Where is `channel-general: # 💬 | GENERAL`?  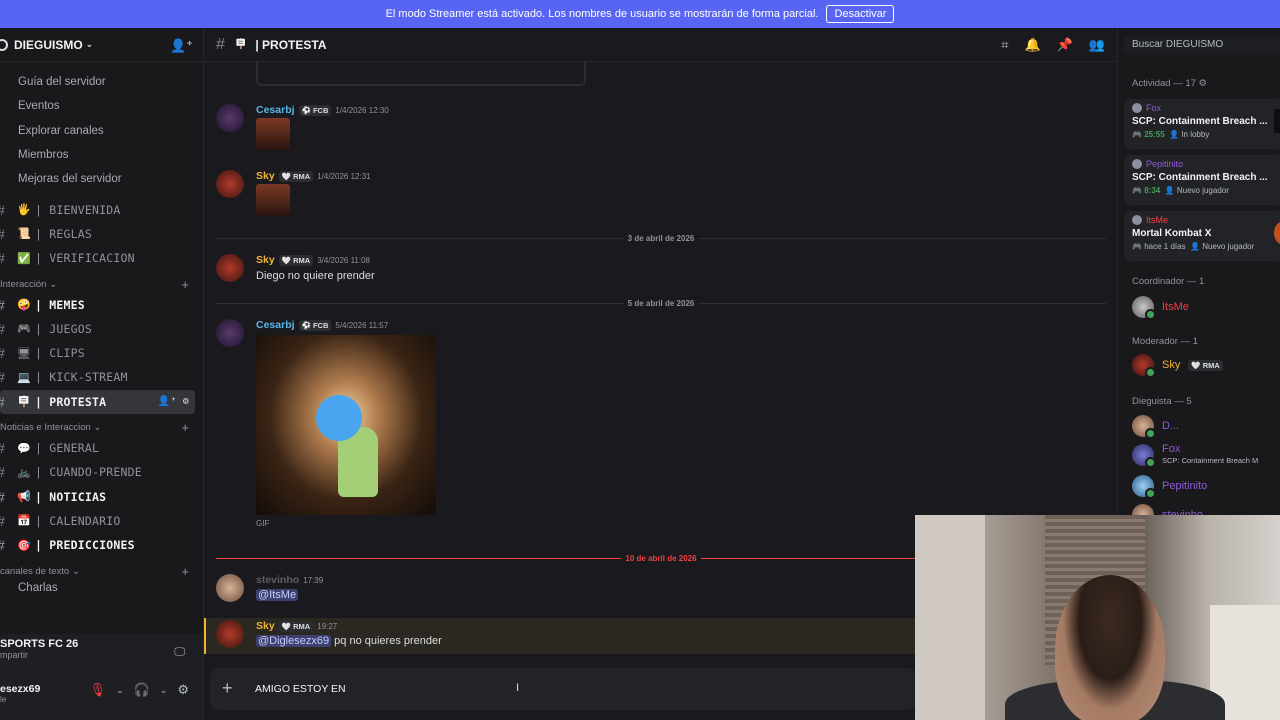
channel-general: # 💬 | GENERAL is located at coordinates (101, 448).